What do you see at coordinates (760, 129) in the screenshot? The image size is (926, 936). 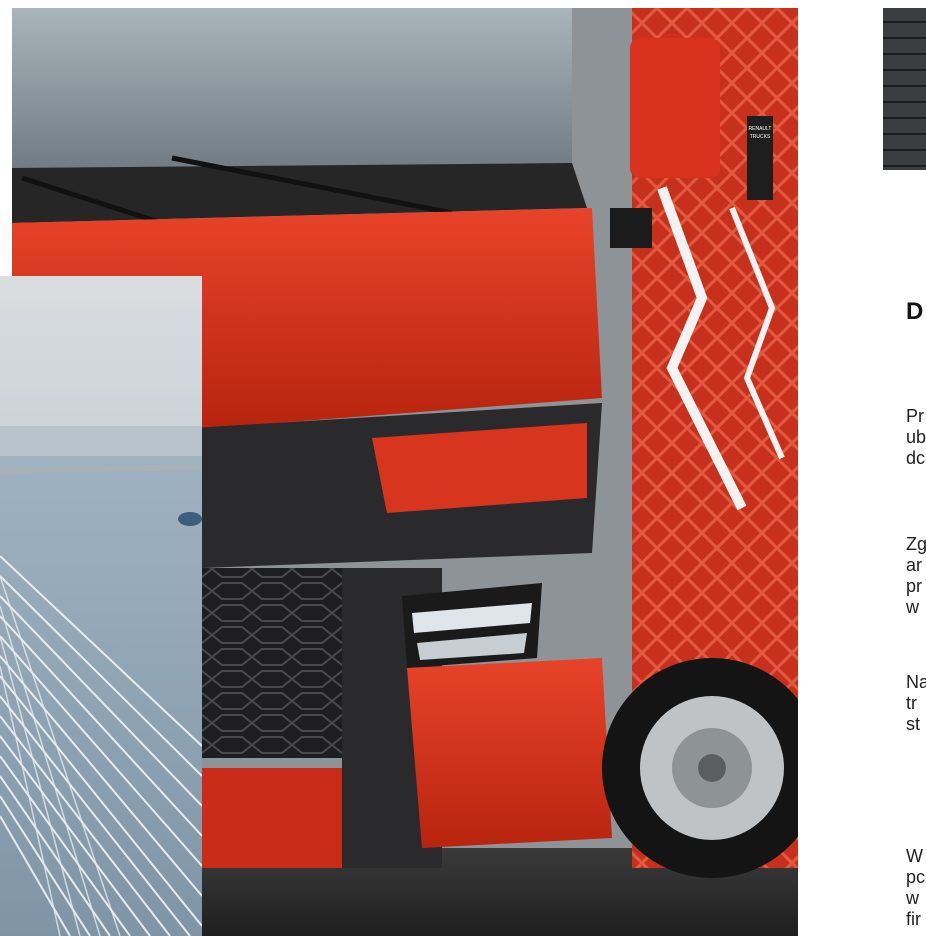 I see `truck-badge-line-1: RENAULT` at bounding box center [760, 129].